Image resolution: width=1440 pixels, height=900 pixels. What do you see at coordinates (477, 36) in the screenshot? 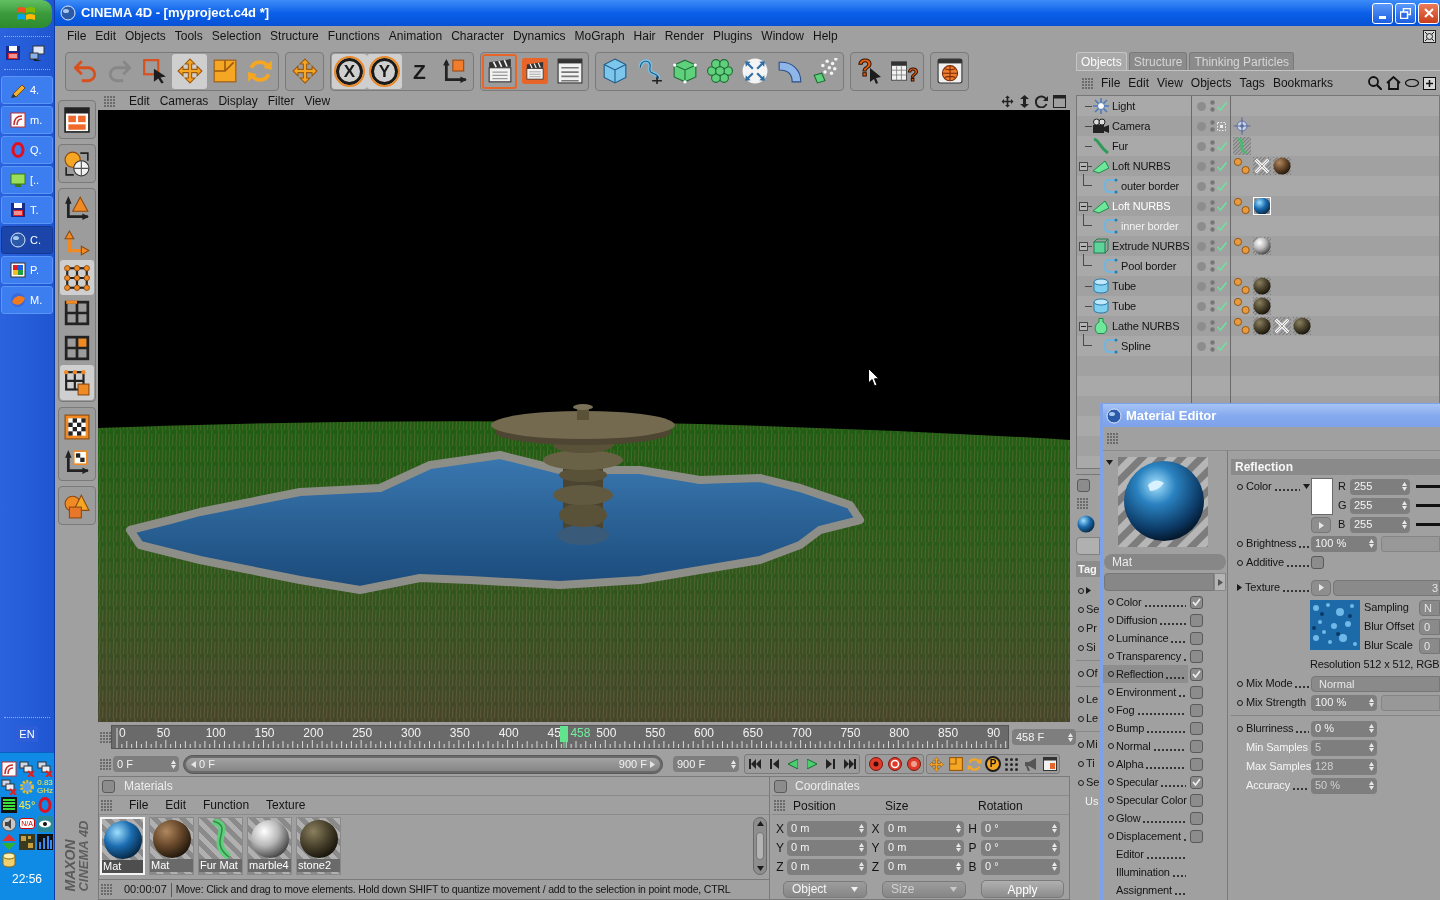
I see `menu-item: Character` at bounding box center [477, 36].